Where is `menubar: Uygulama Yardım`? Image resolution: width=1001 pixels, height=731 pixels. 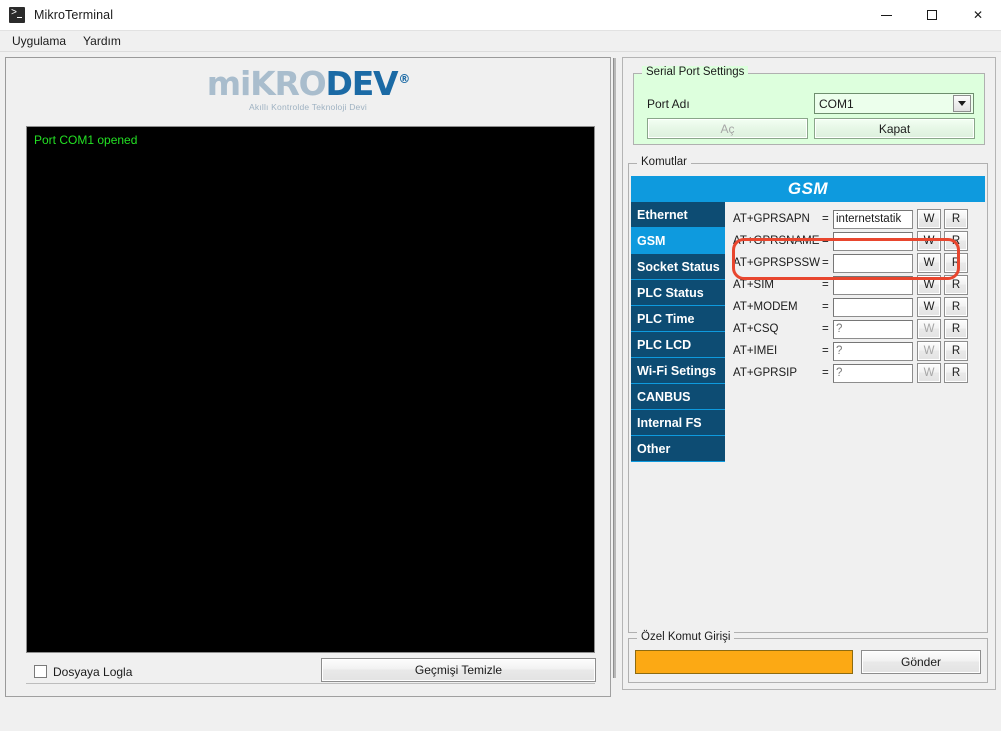 menubar: Uygulama Yardım is located at coordinates (500, 41).